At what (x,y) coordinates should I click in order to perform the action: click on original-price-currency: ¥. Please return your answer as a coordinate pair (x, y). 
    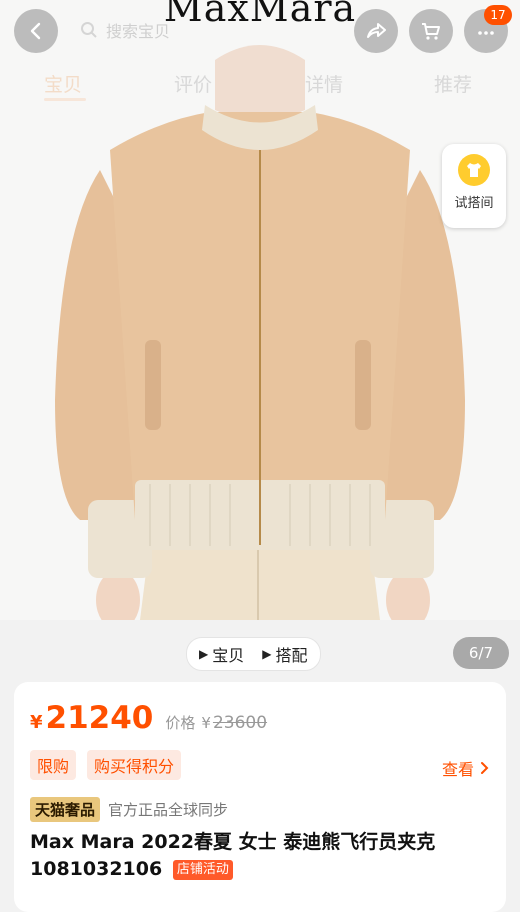
    Looking at the image, I should click on (206, 723).